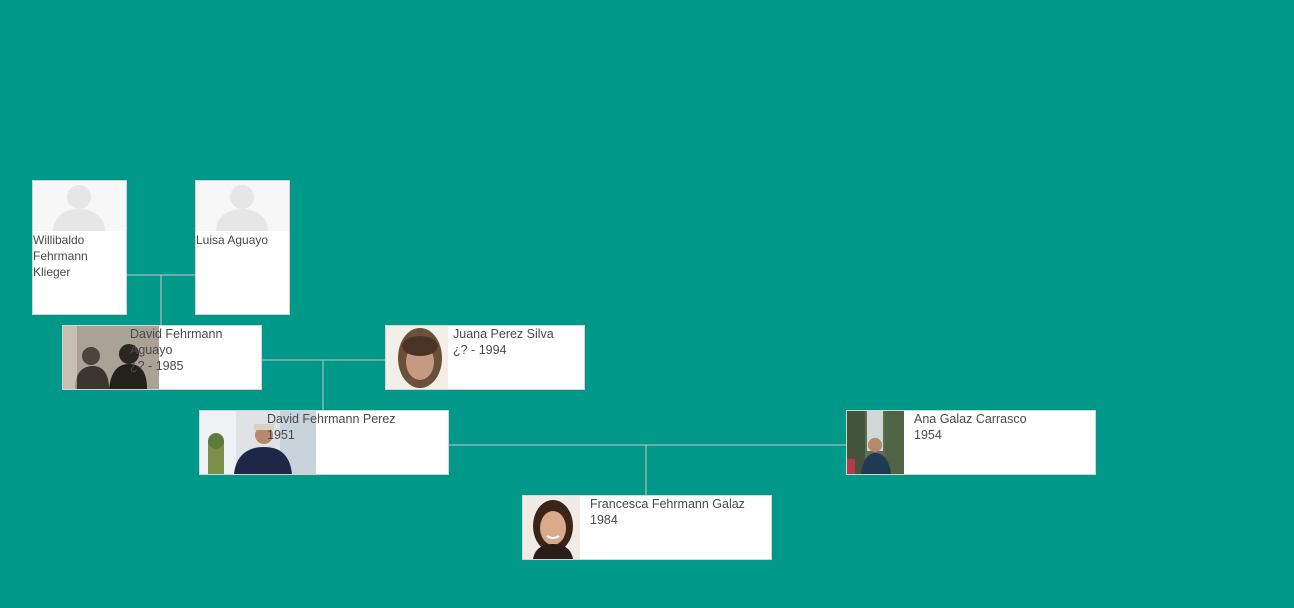 The height and width of the screenshot is (608, 1294). I want to click on person-dates: 1954, so click(928, 435).